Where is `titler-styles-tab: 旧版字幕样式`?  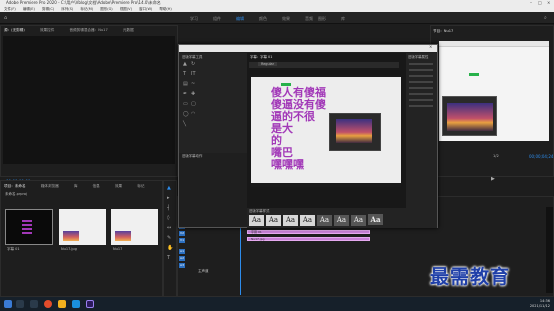 titler-styles-tab: 旧版字幕样式 is located at coordinates (259, 210).